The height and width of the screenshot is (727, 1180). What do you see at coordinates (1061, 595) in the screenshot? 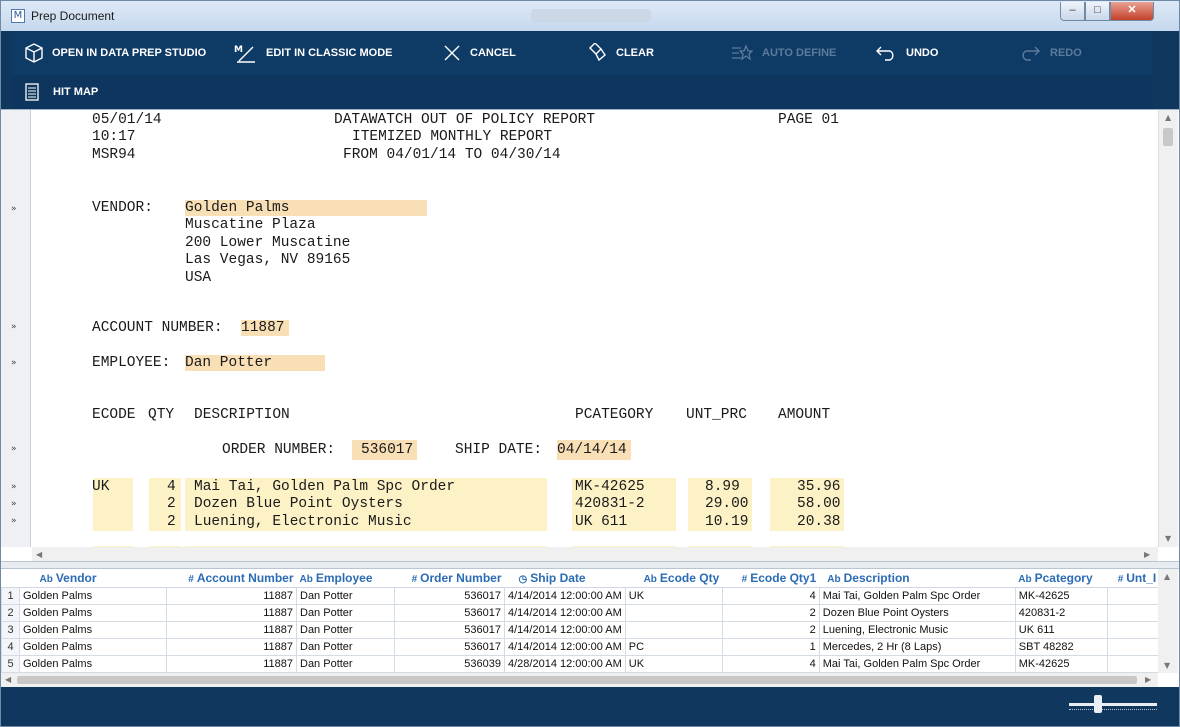
I see `cell-pcategory: MK-42625` at bounding box center [1061, 595].